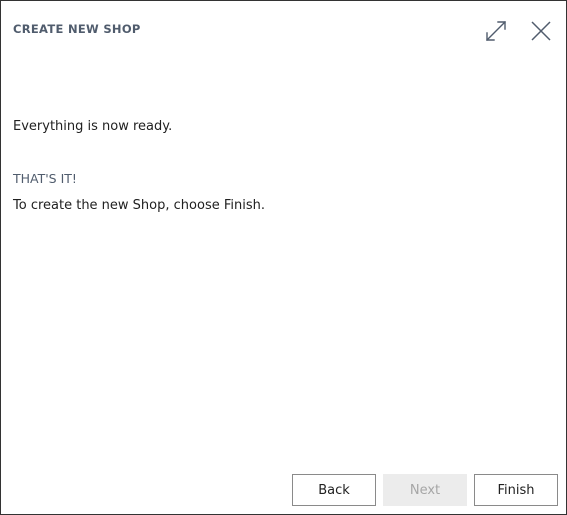 This screenshot has height=515, width=567. I want to click on ready-message: Everything is now ready., so click(93, 126).